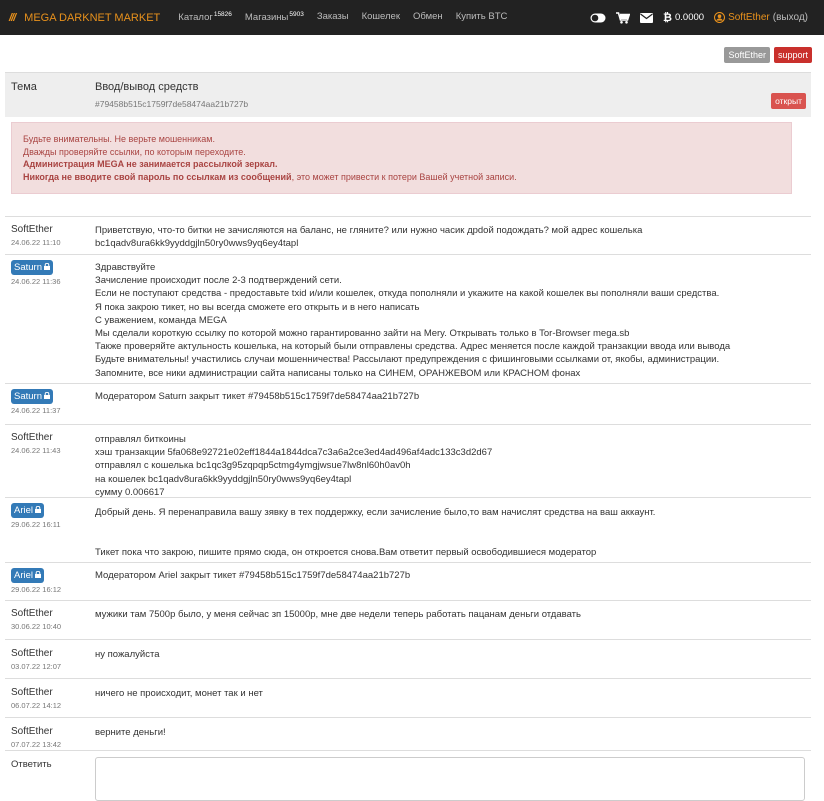  I want to click on message-date: 06.07.22 14:12, so click(36, 705).